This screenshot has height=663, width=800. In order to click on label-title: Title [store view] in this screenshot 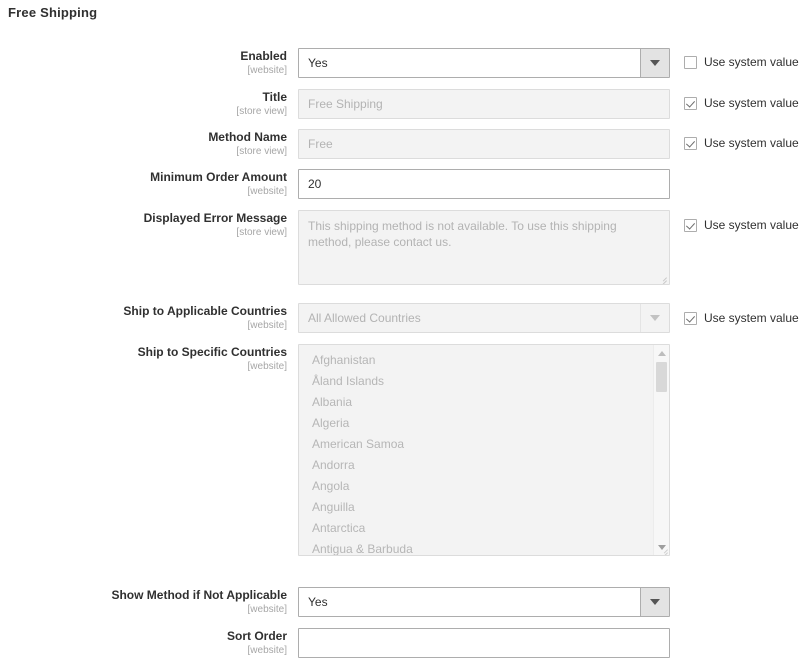, I will do `click(143, 103)`.